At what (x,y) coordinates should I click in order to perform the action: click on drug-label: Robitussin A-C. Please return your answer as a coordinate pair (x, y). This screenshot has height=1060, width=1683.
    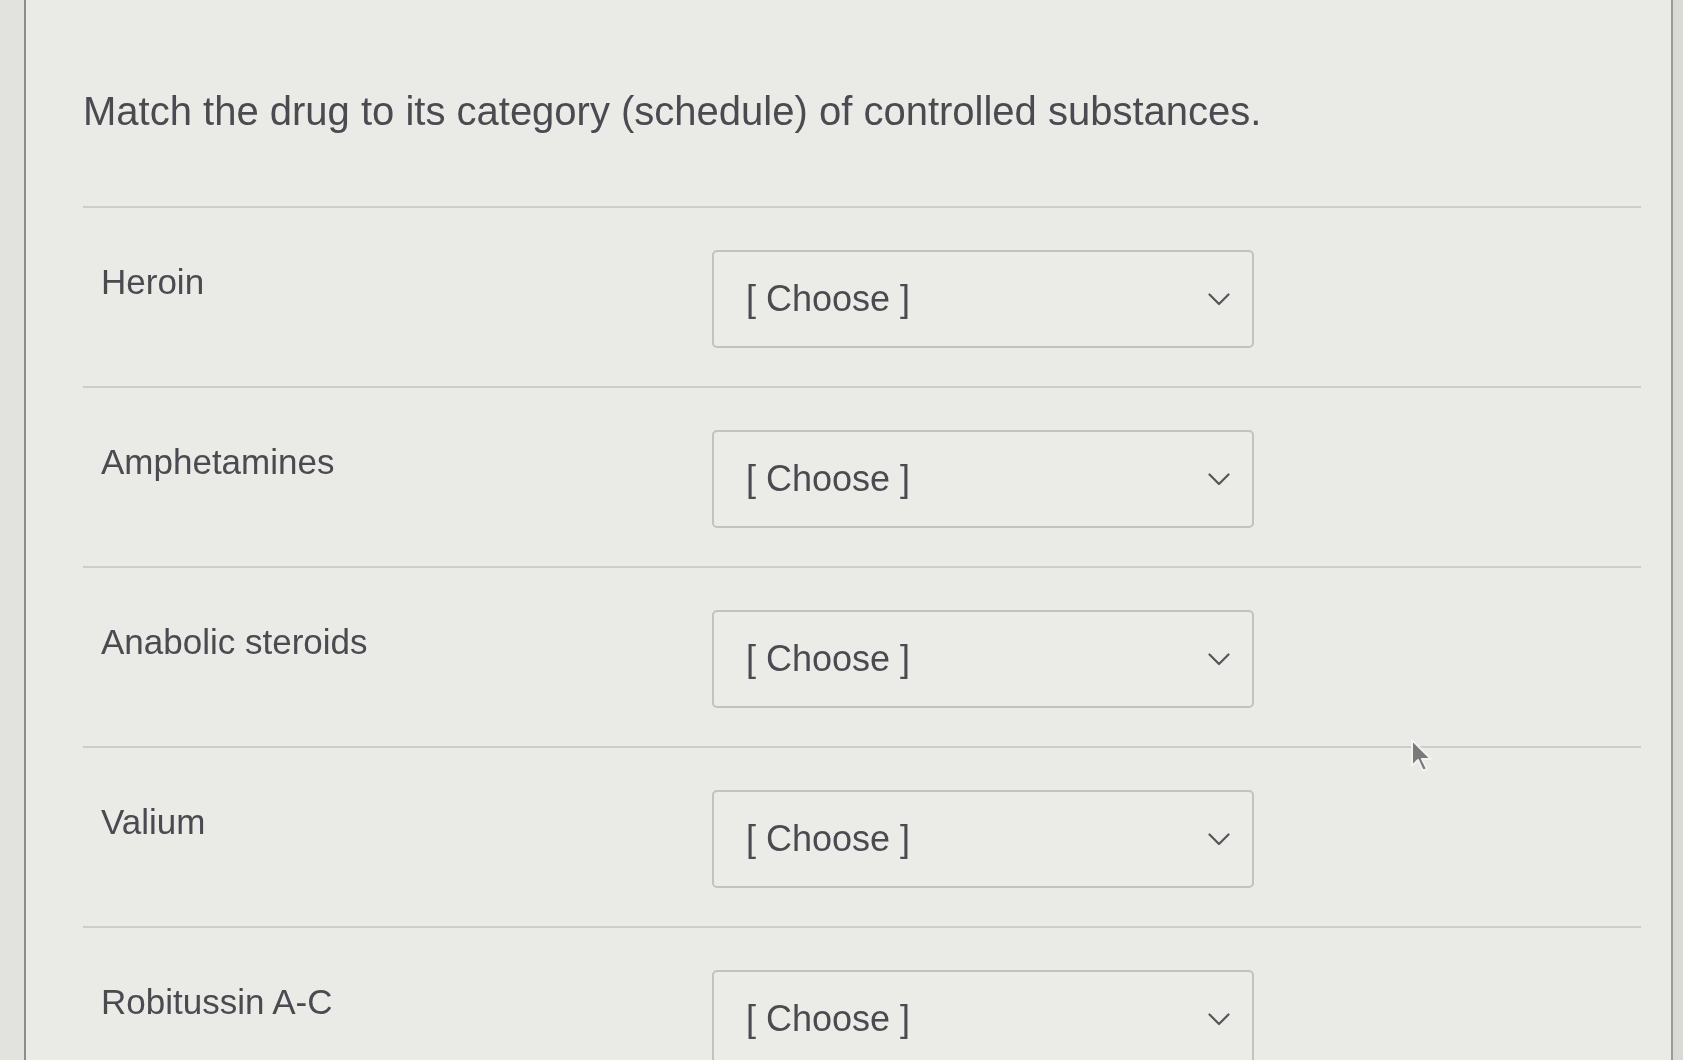
    Looking at the image, I should click on (217, 1001).